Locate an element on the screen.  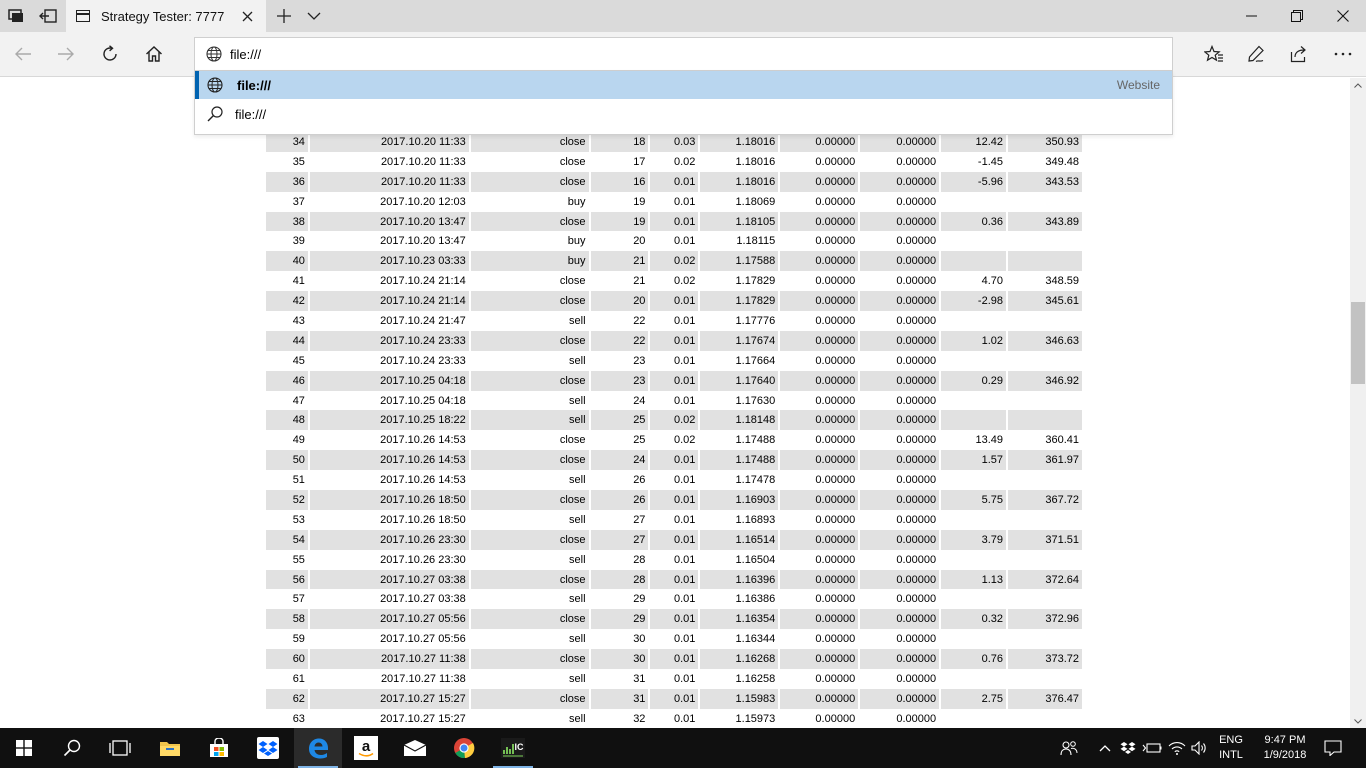
cell-balance is located at coordinates (1045, 480).